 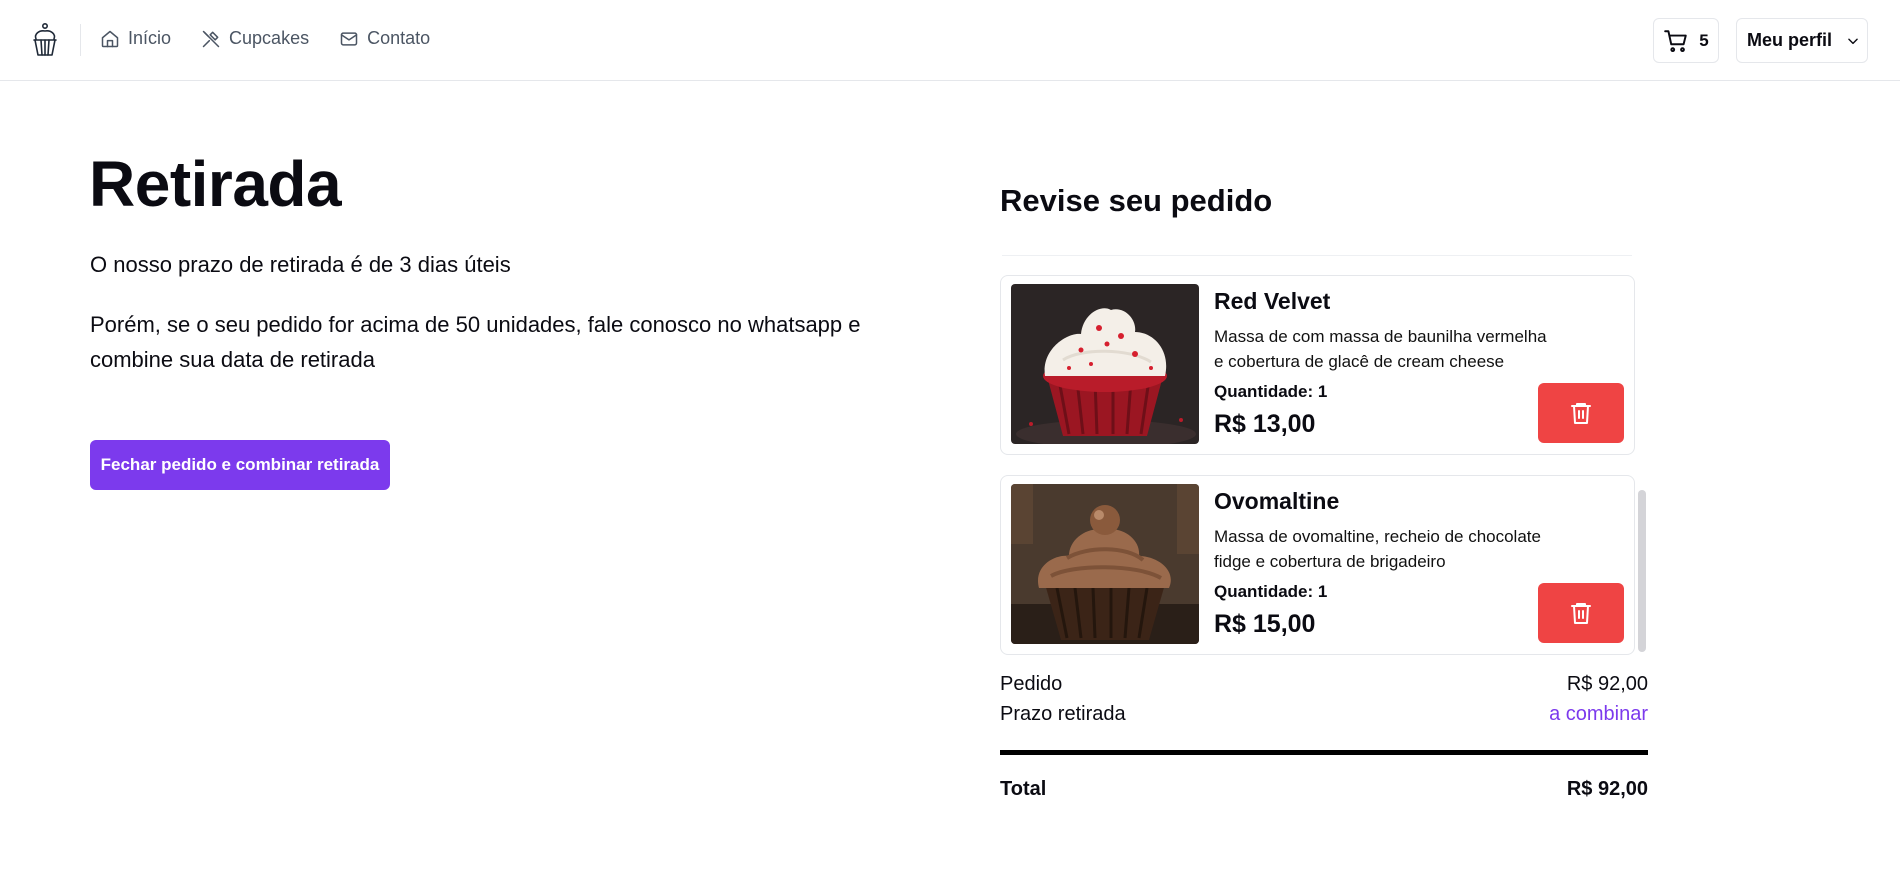 What do you see at coordinates (80, 40) in the screenshot?
I see `nav-divider` at bounding box center [80, 40].